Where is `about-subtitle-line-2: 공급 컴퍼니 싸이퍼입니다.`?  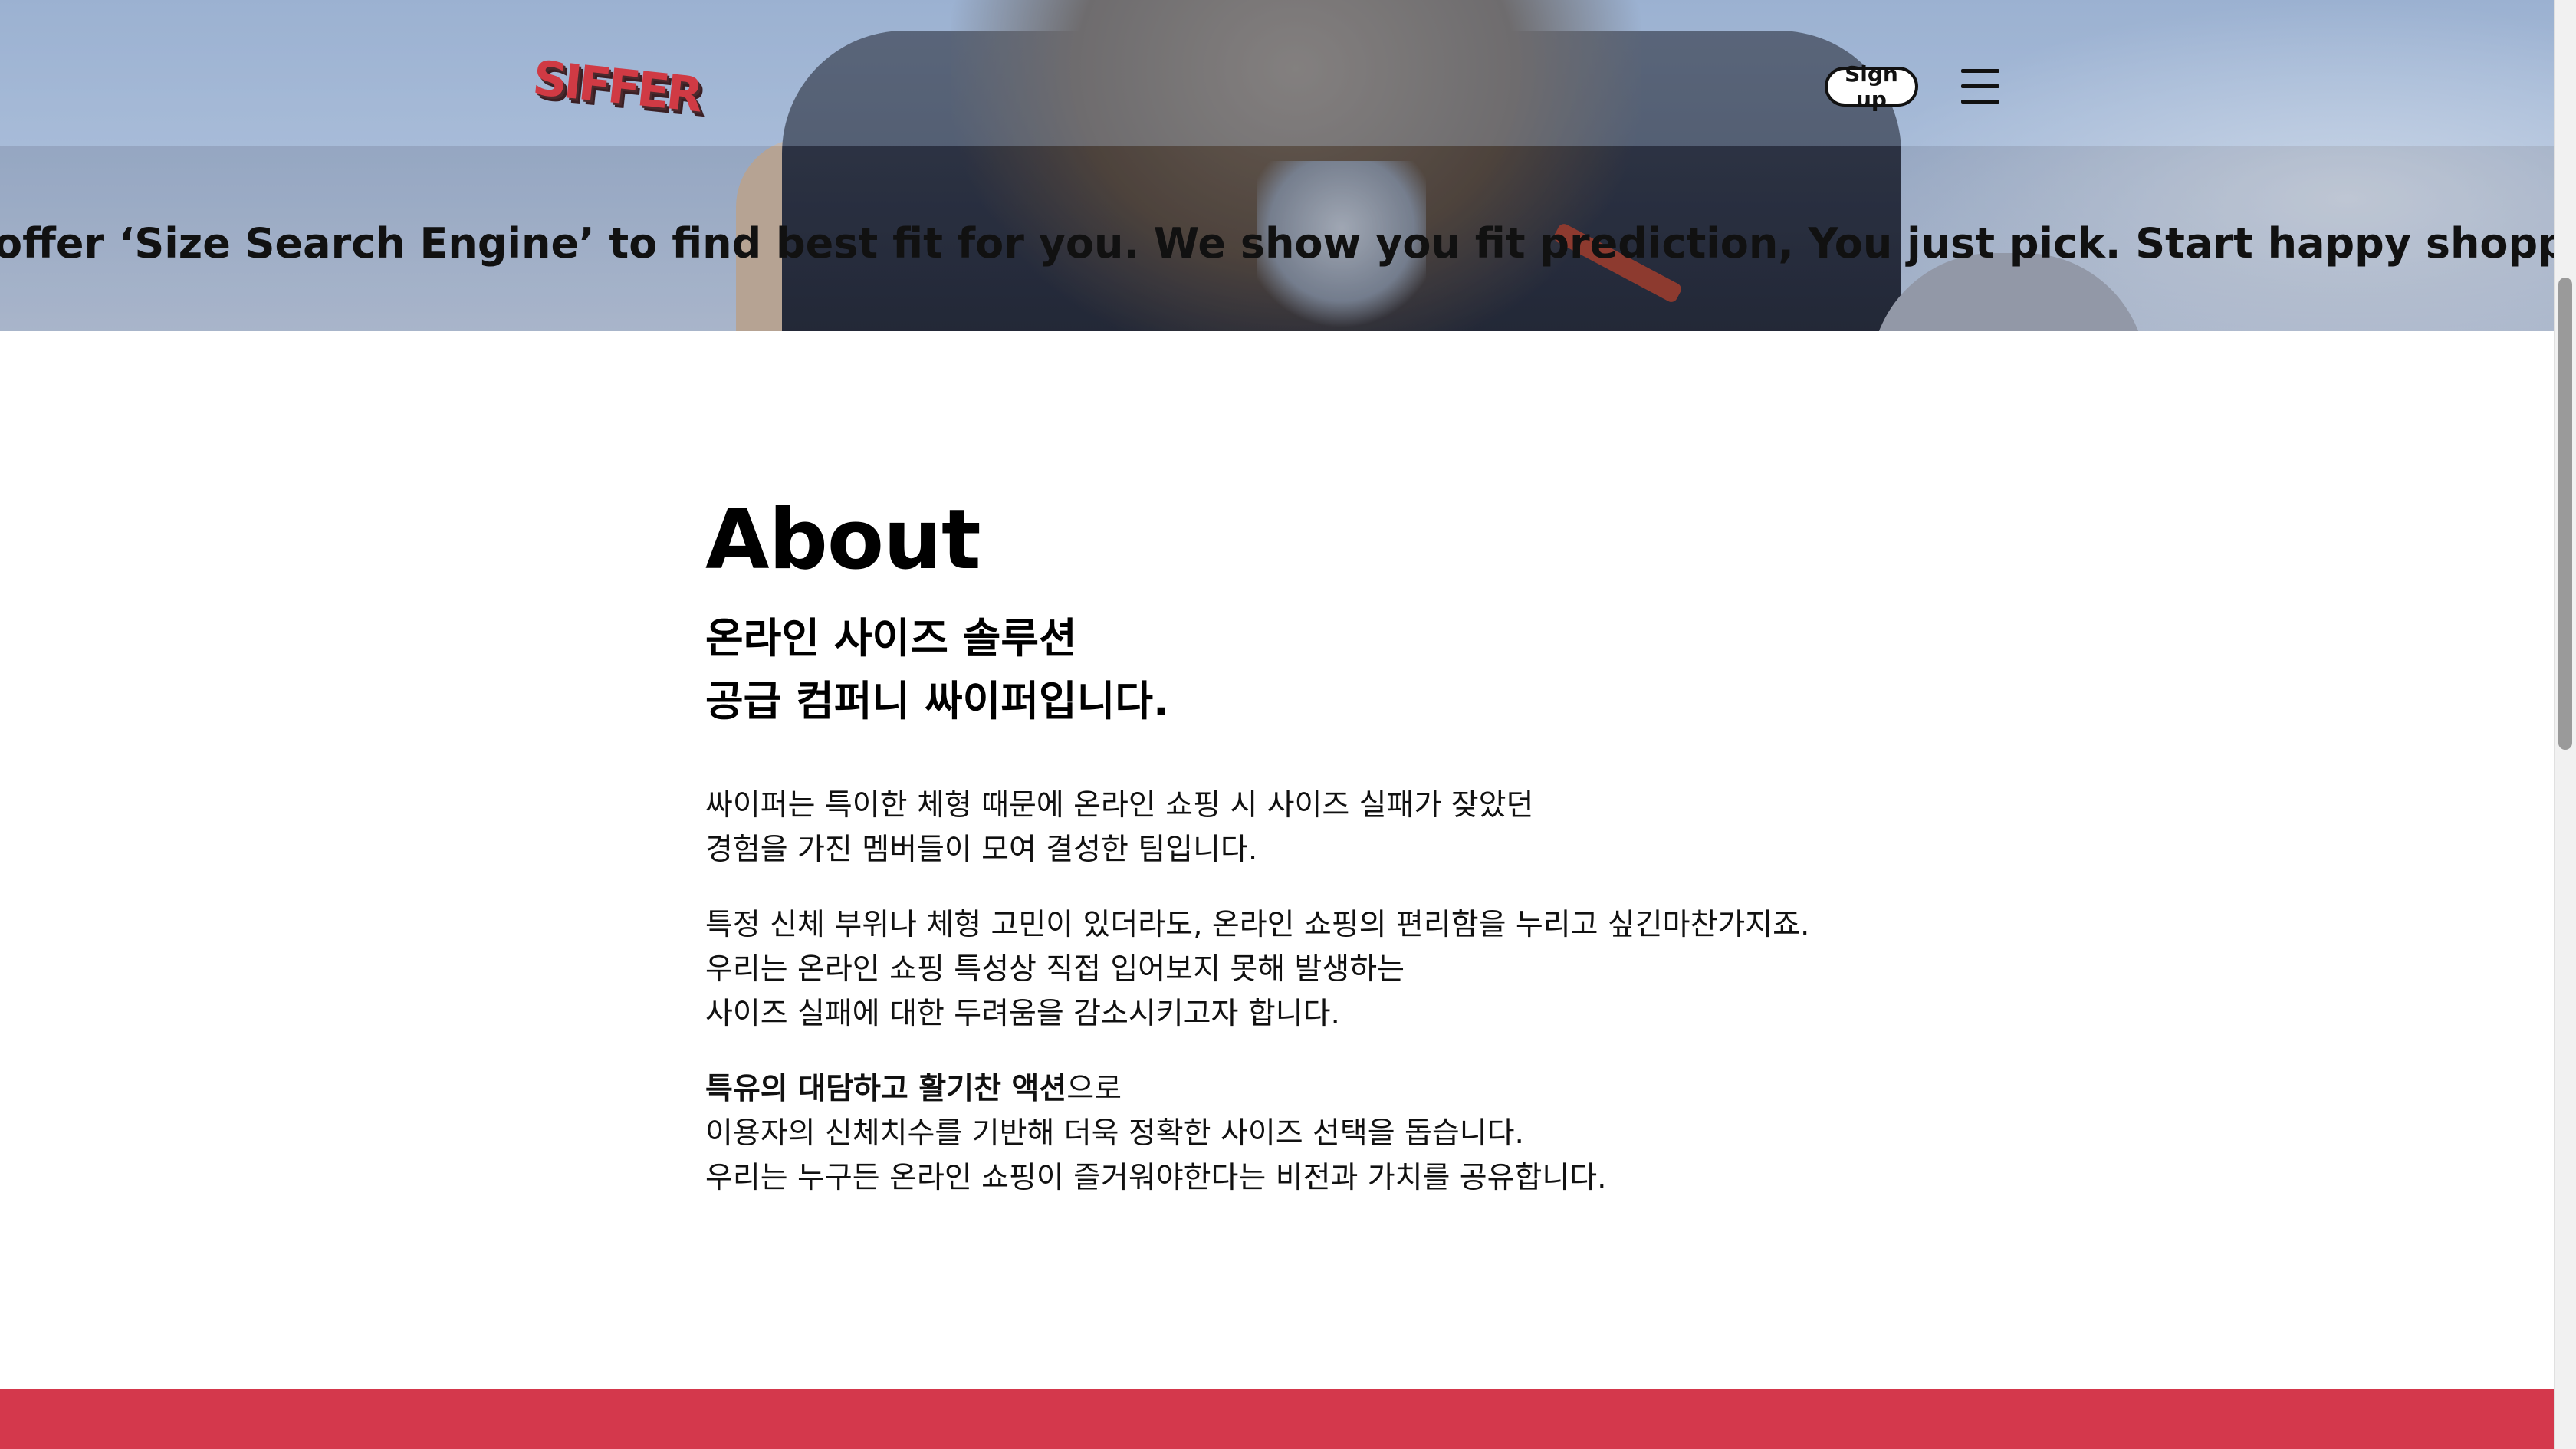 about-subtitle-line-2: 공급 컴퍼니 싸이퍼입니다. is located at coordinates (937, 701).